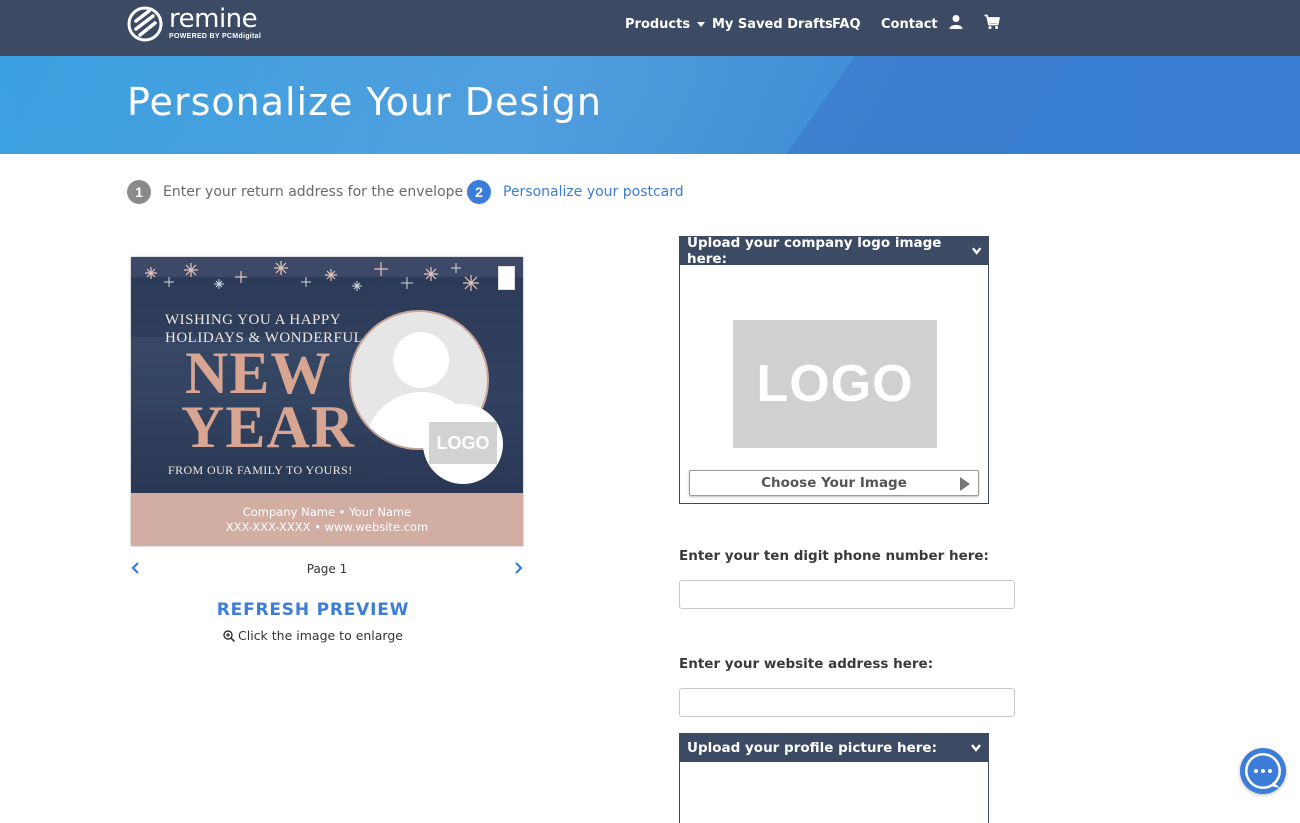 The width and height of the screenshot is (1300, 823). I want to click on nav-faq-label: FAQ, so click(846, 24).